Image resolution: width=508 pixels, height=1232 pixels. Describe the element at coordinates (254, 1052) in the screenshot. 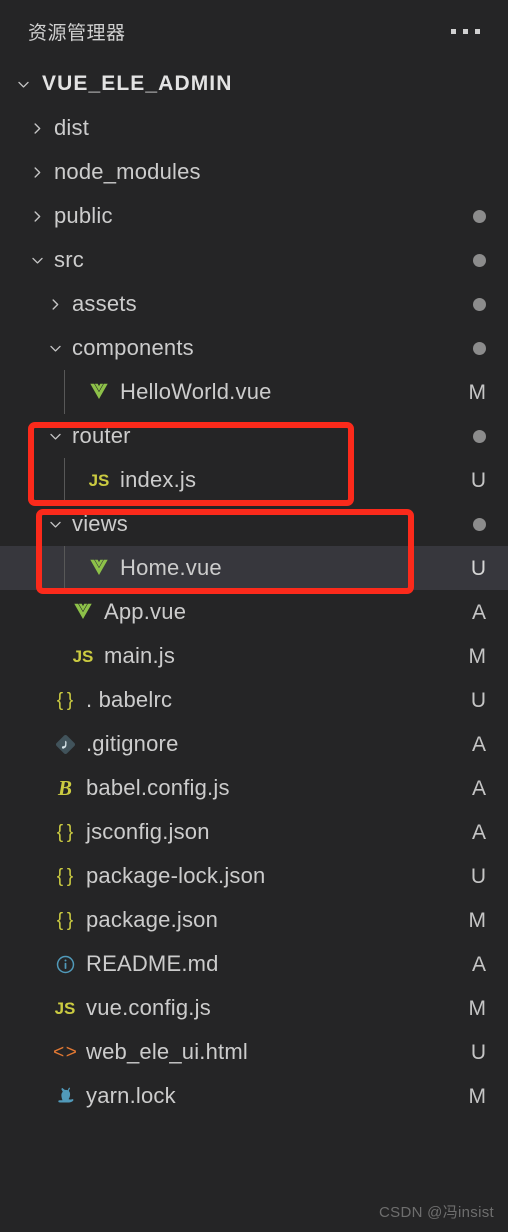

I see `tree-file-row: < > web_ele_ui.html U` at that location.